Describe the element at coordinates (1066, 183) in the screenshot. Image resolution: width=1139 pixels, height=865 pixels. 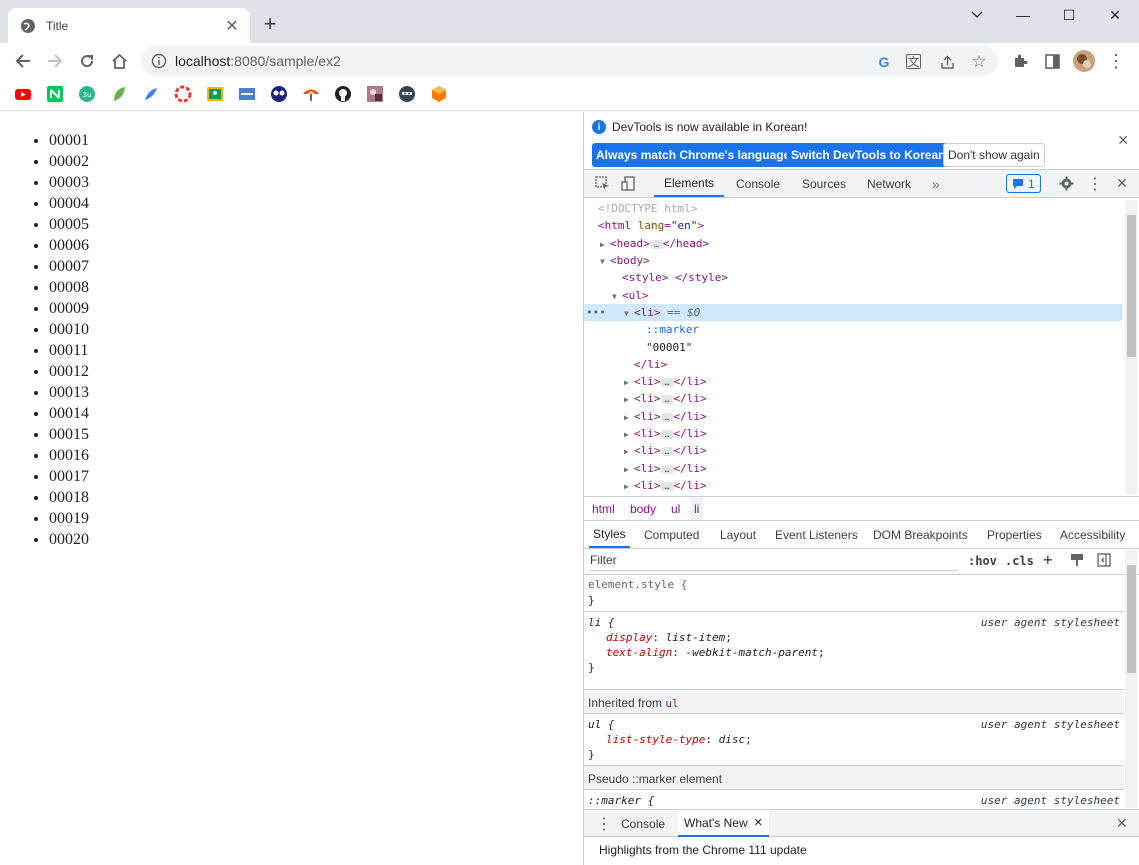
I see `settings-gear-icon` at that location.